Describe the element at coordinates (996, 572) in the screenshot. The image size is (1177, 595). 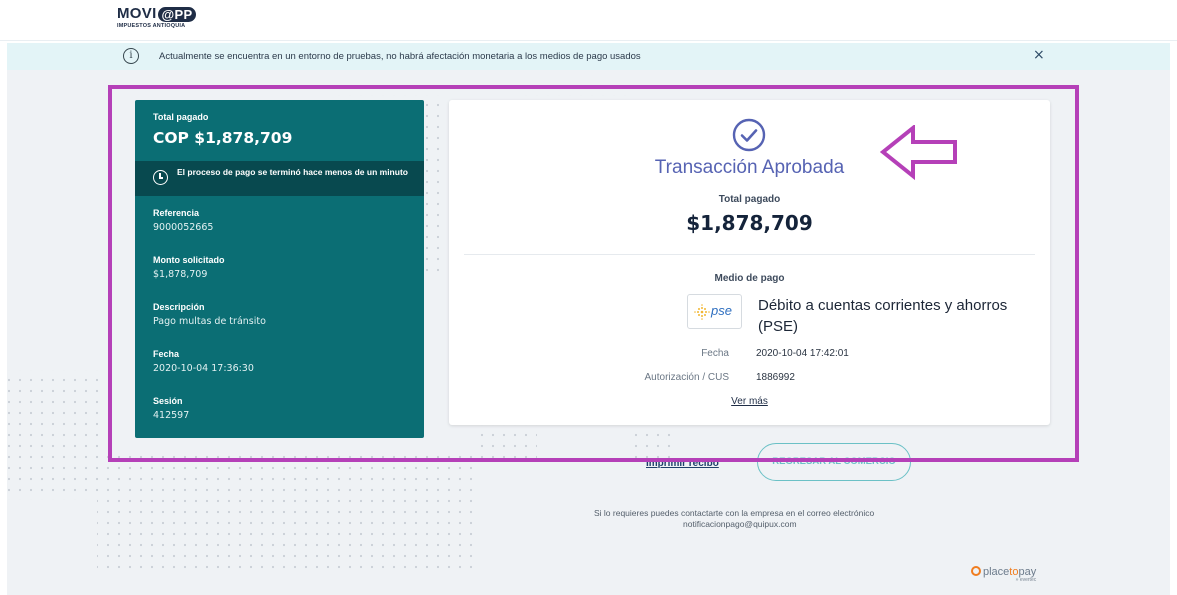
I see `brand-main-1: place` at that location.